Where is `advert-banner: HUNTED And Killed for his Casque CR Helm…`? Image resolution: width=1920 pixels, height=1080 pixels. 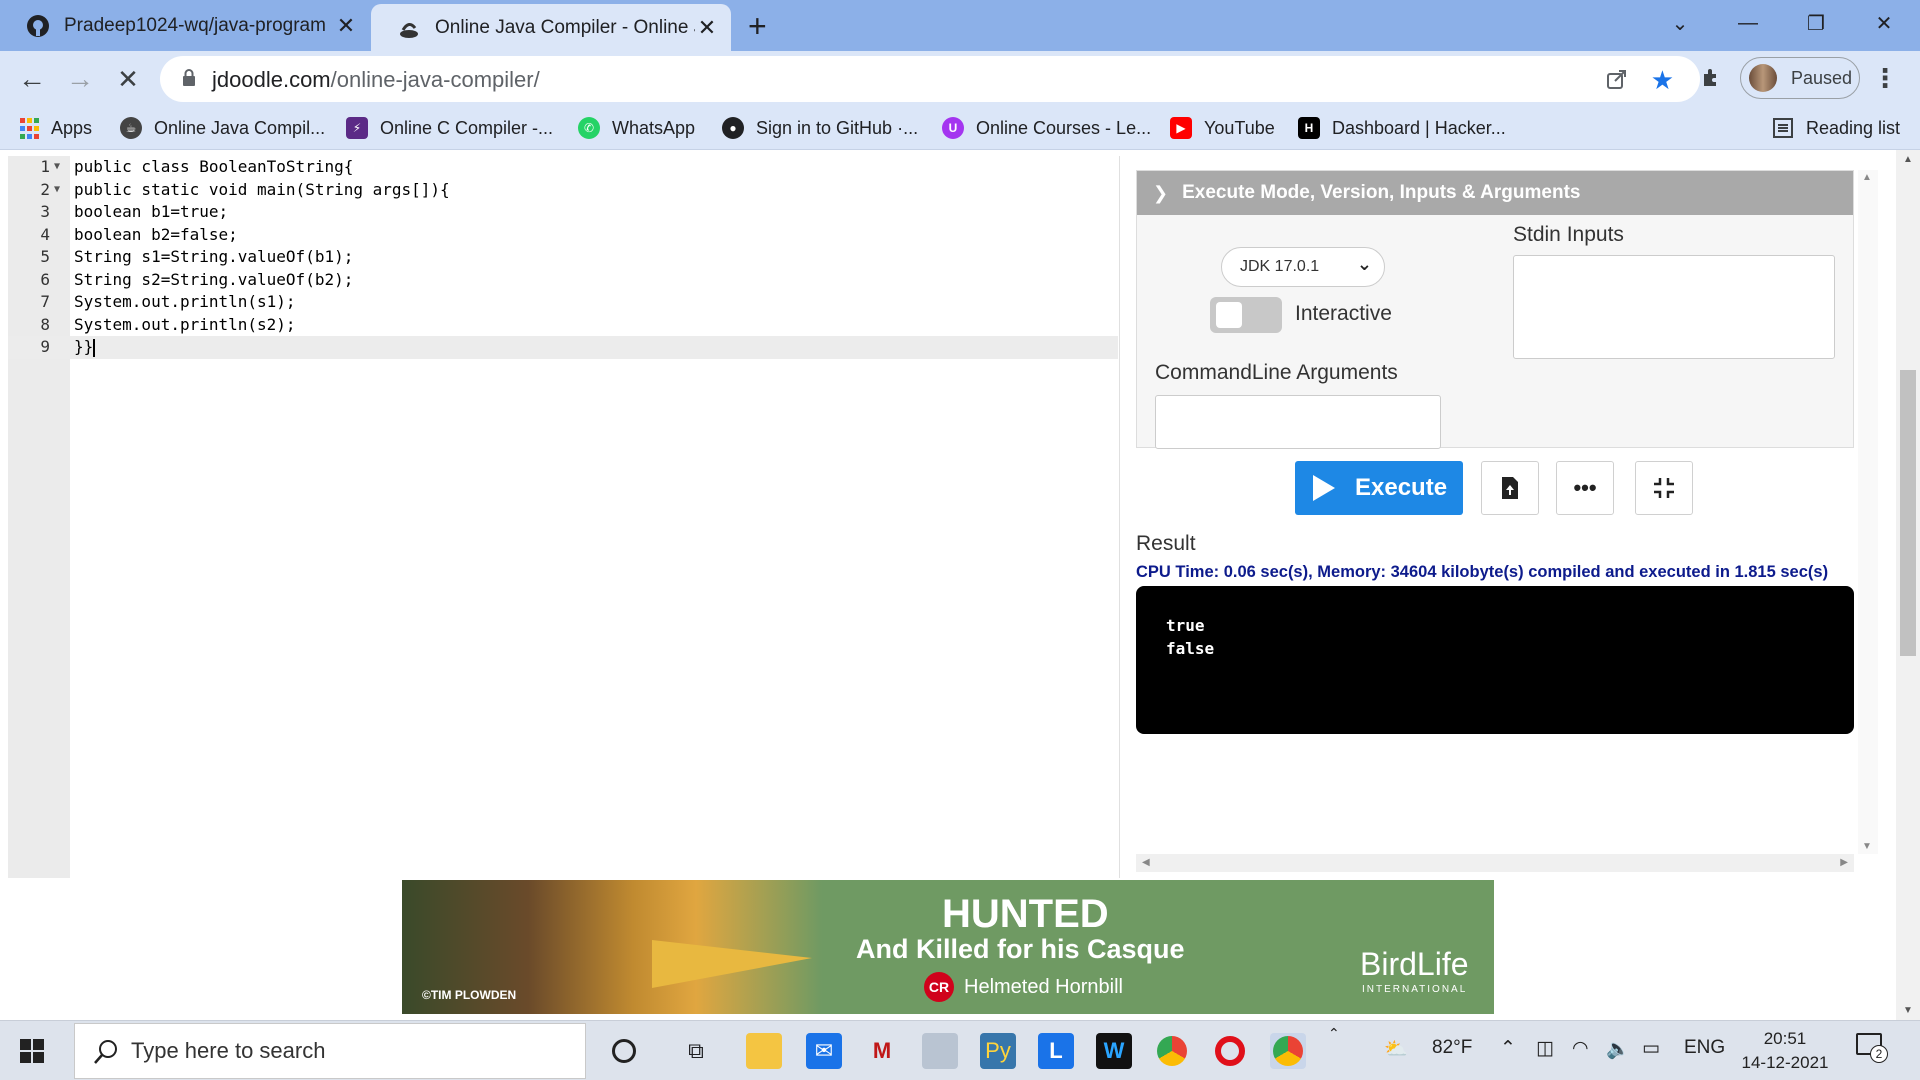
advert-banner: HUNTED And Killed for his Casque CR Helm… is located at coordinates (948, 947).